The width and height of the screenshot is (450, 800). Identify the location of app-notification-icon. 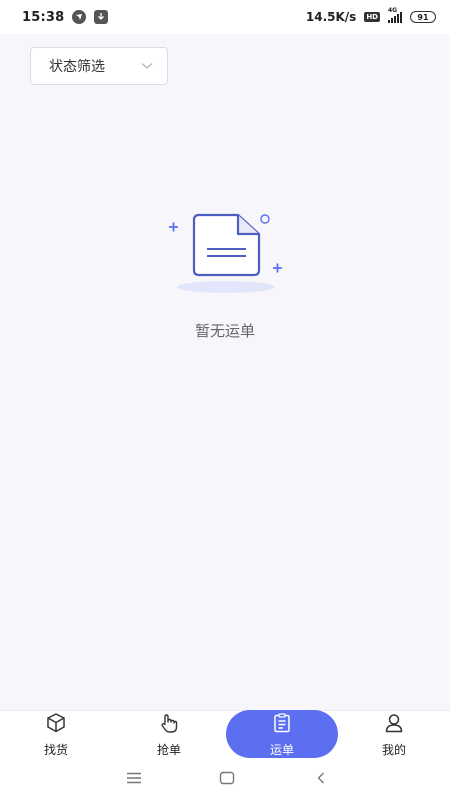
(79, 17).